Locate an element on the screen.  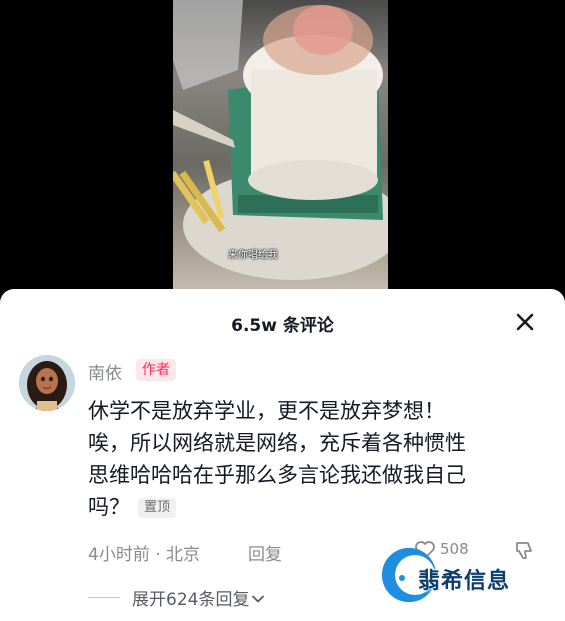
video-subtitle: 来你唱给我 is located at coordinates (253, 255).